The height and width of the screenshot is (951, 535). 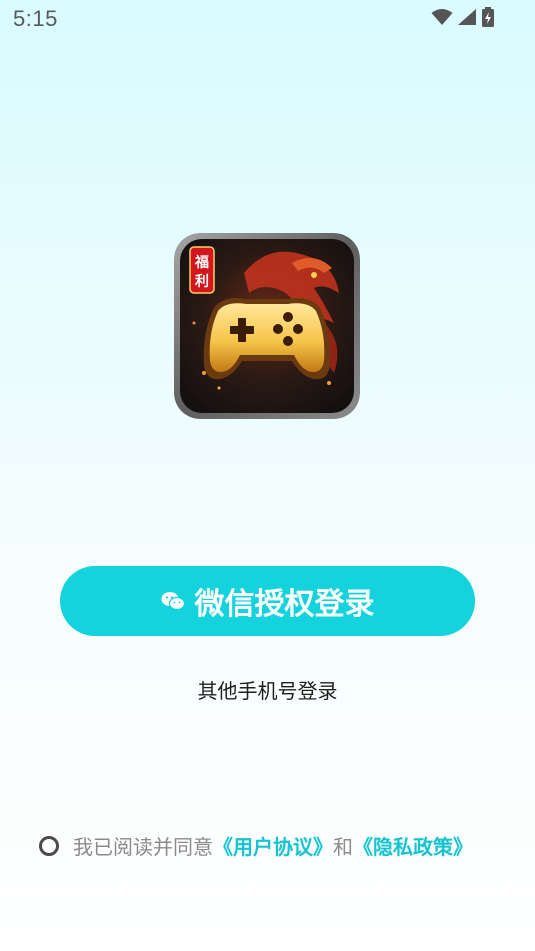 I want to click on user-agreement-link: 《用户协议》, so click(x=273, y=845).